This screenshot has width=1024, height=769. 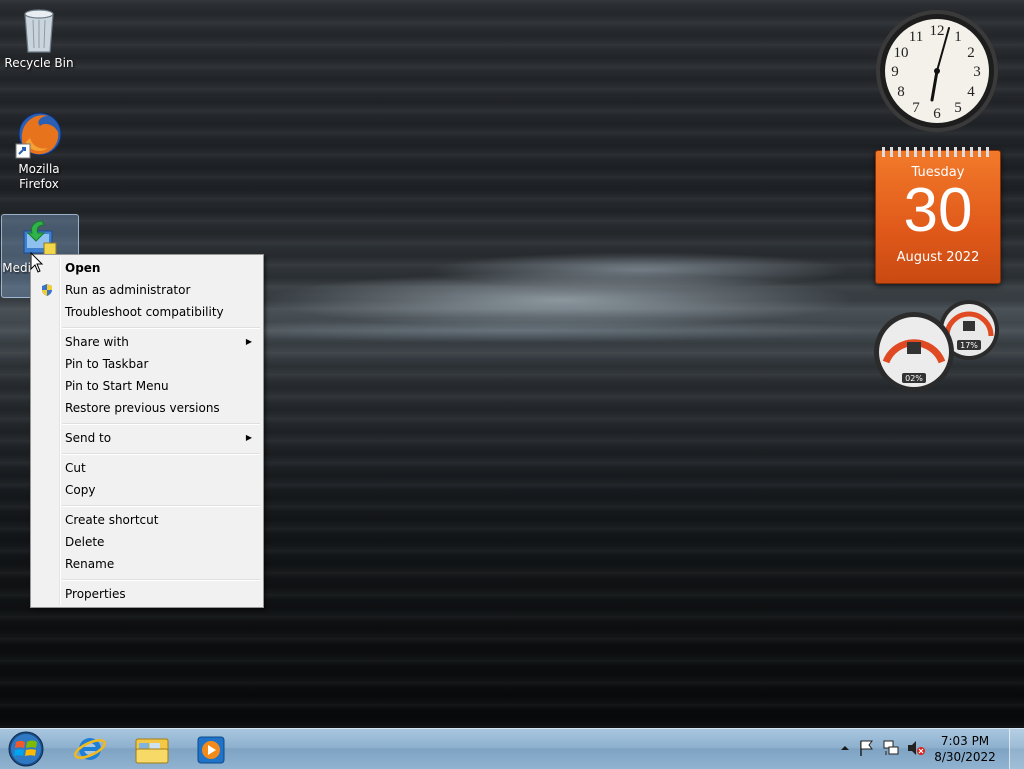 I want to click on menu-item-cut: Cut, so click(x=147, y=468).